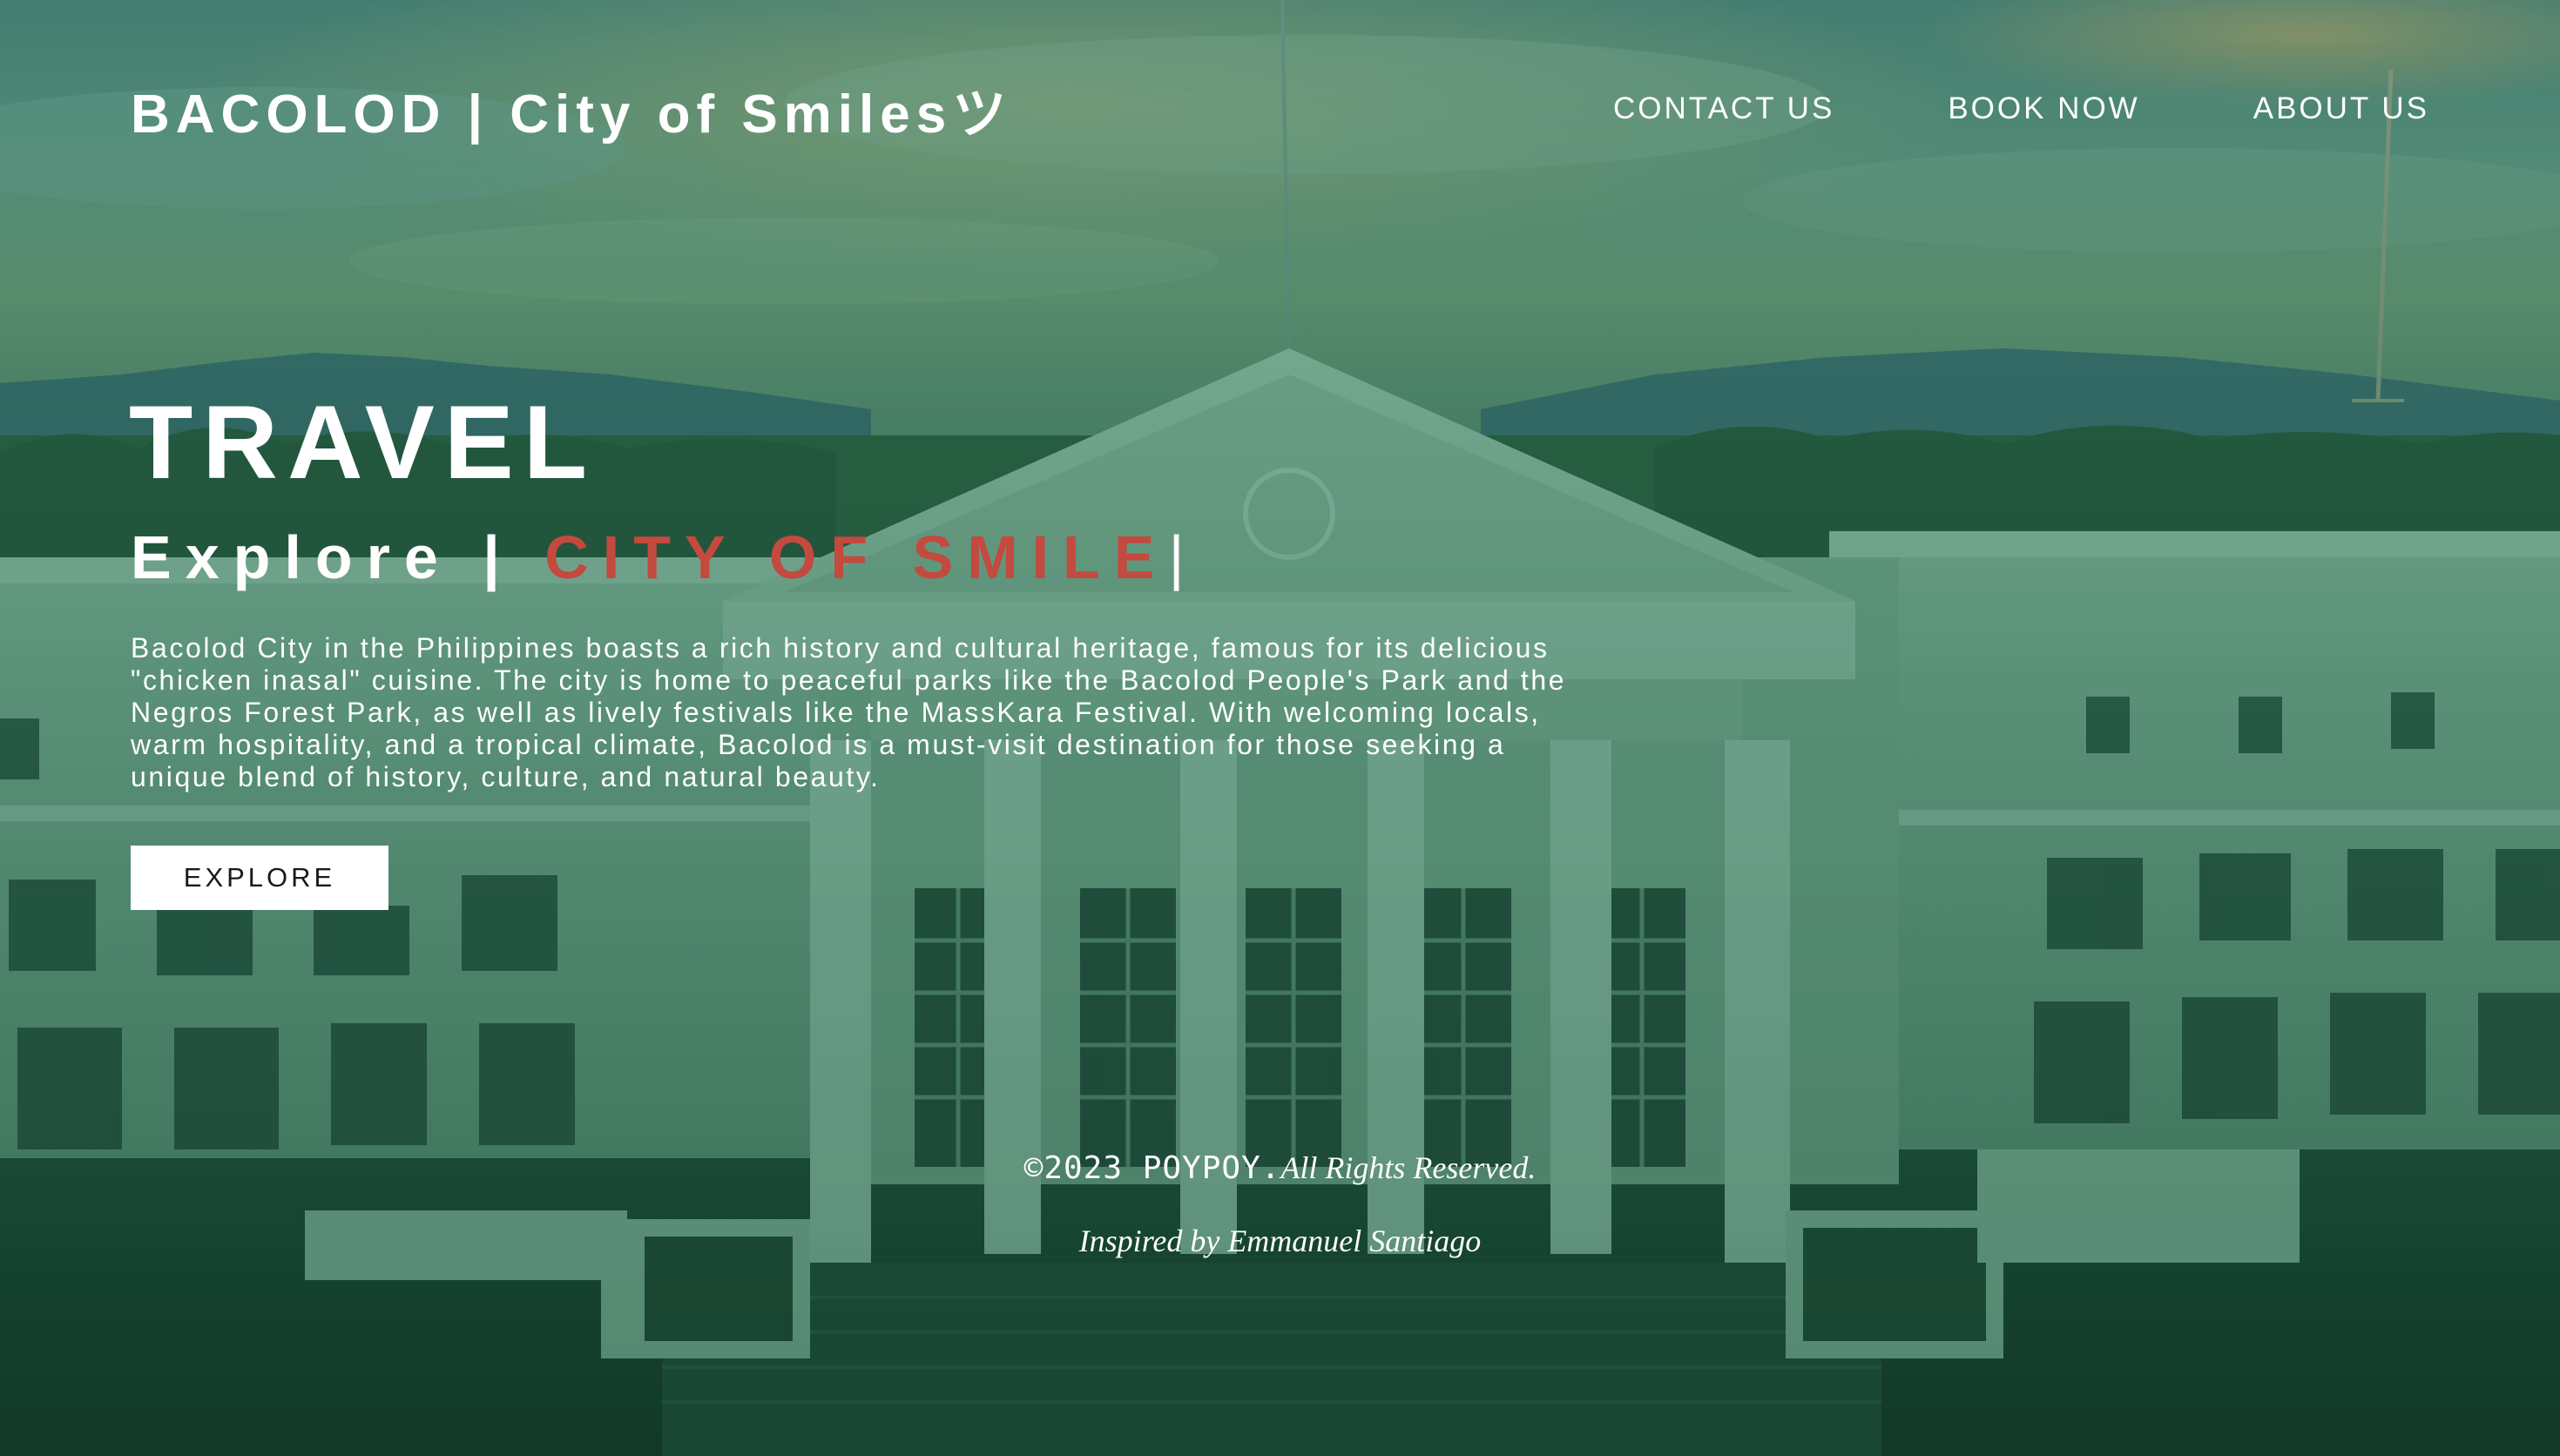 The height and width of the screenshot is (1456, 2560). I want to click on nav-about-us: ABOUT US, so click(2341, 108).